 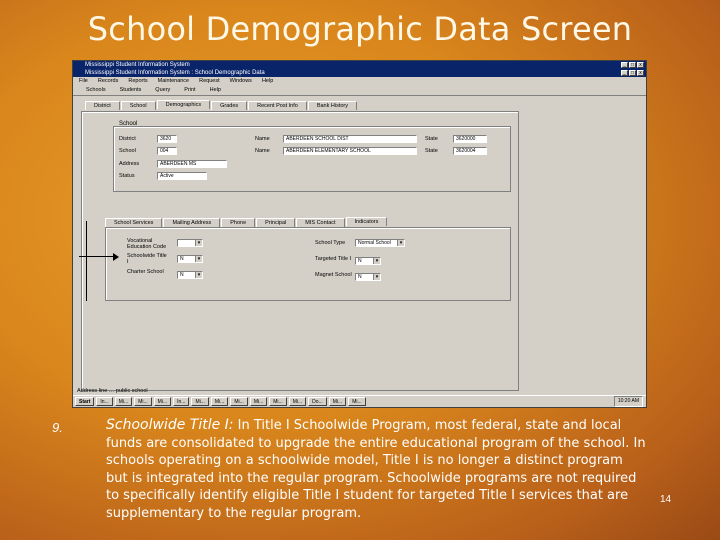 I want to click on charter-school-combo: N ▾, so click(x=190, y=275).